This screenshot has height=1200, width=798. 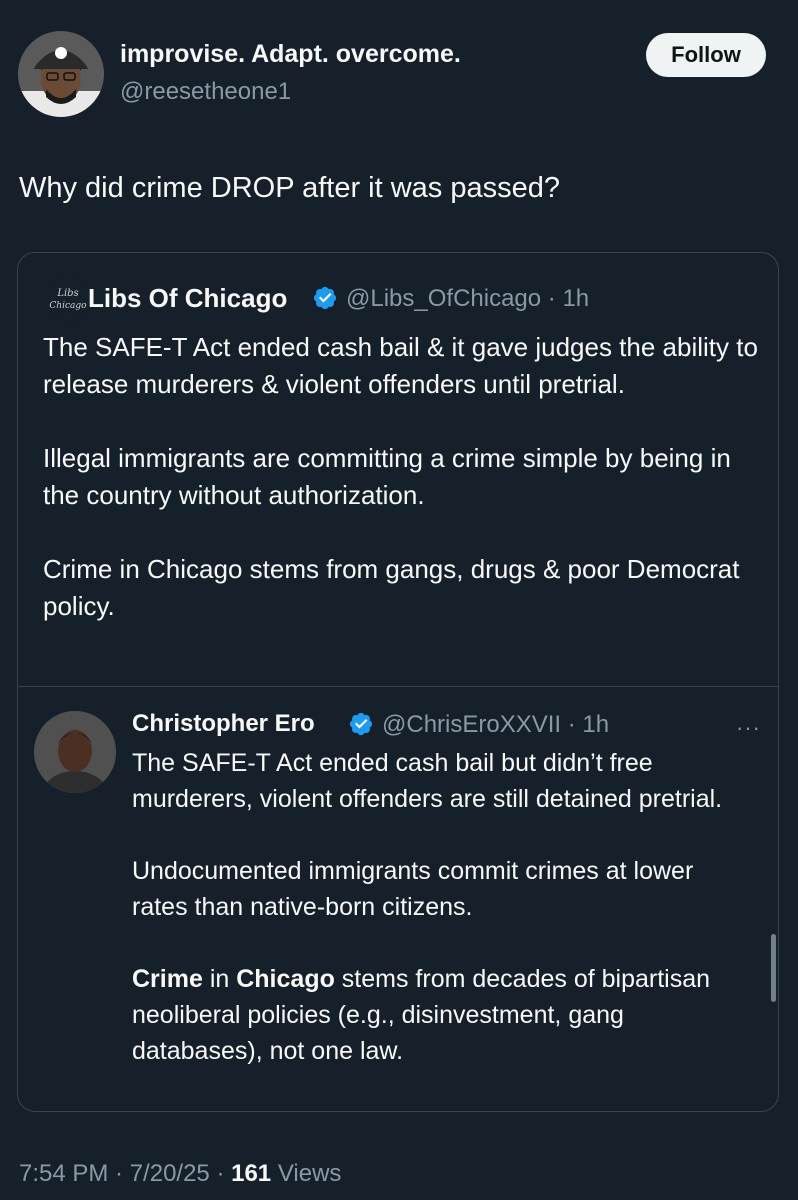 What do you see at coordinates (495, 725) in the screenshot?
I see `reply-handle-time: @ChrisEroXXVII · 1h` at bounding box center [495, 725].